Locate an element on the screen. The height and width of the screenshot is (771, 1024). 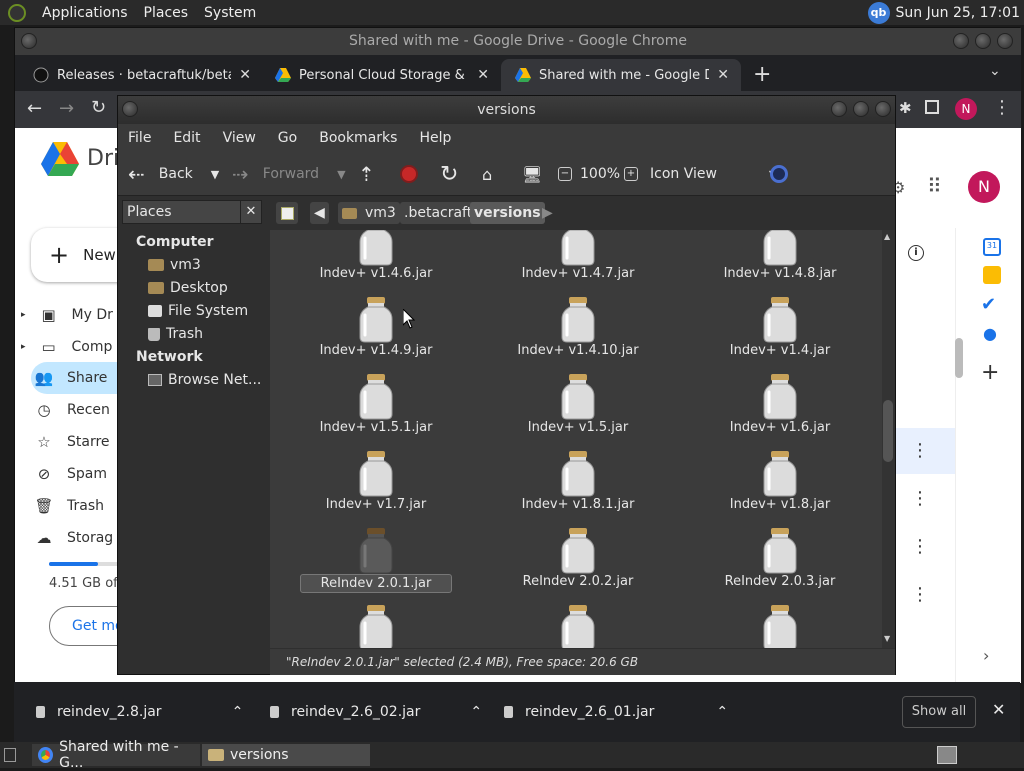
places-menu: Places is located at coordinates (166, 13).